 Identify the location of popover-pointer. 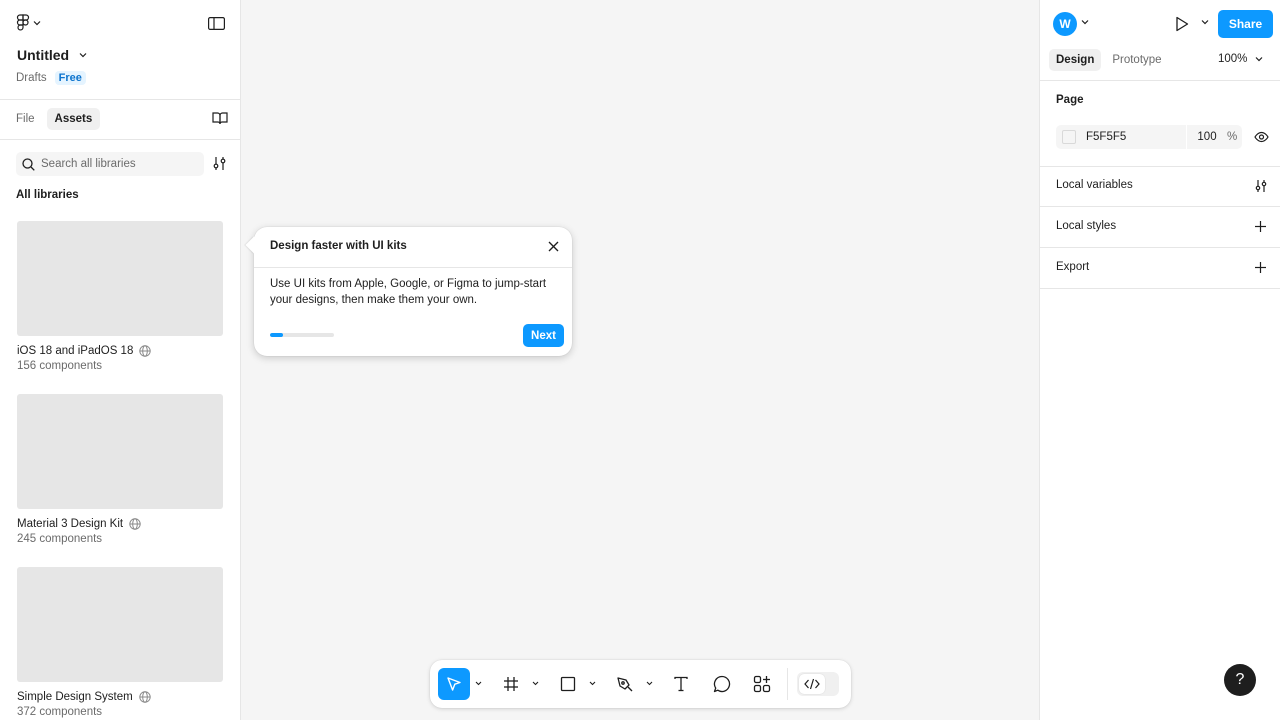
(254, 245).